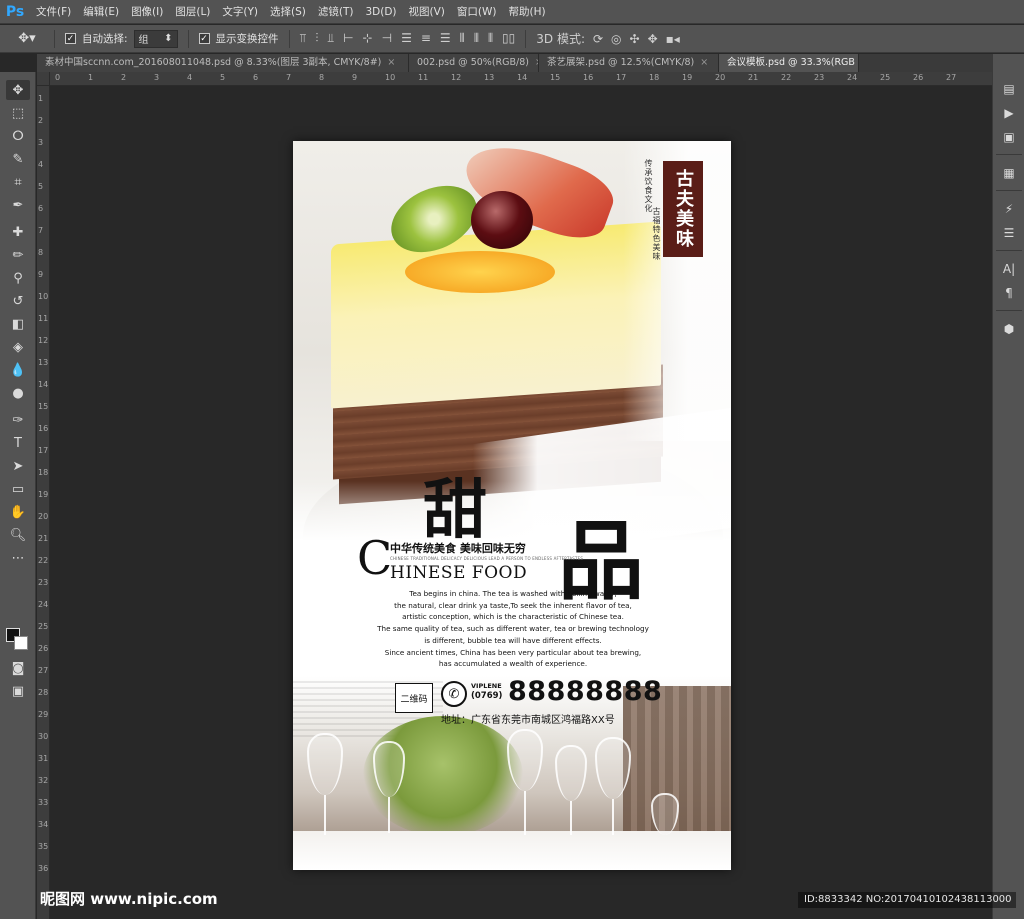  What do you see at coordinates (18, 301) in the screenshot?
I see `history-brush-icon: ↺` at bounding box center [18, 301].